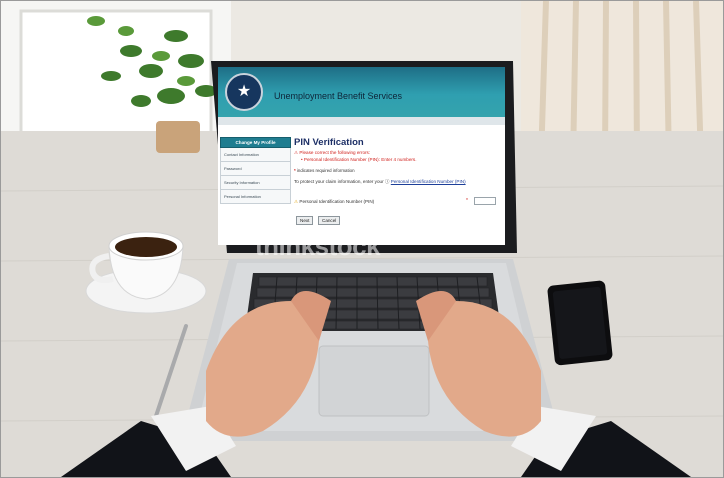  I want to click on error-title-text: Please correct the following errors:, so click(335, 152).